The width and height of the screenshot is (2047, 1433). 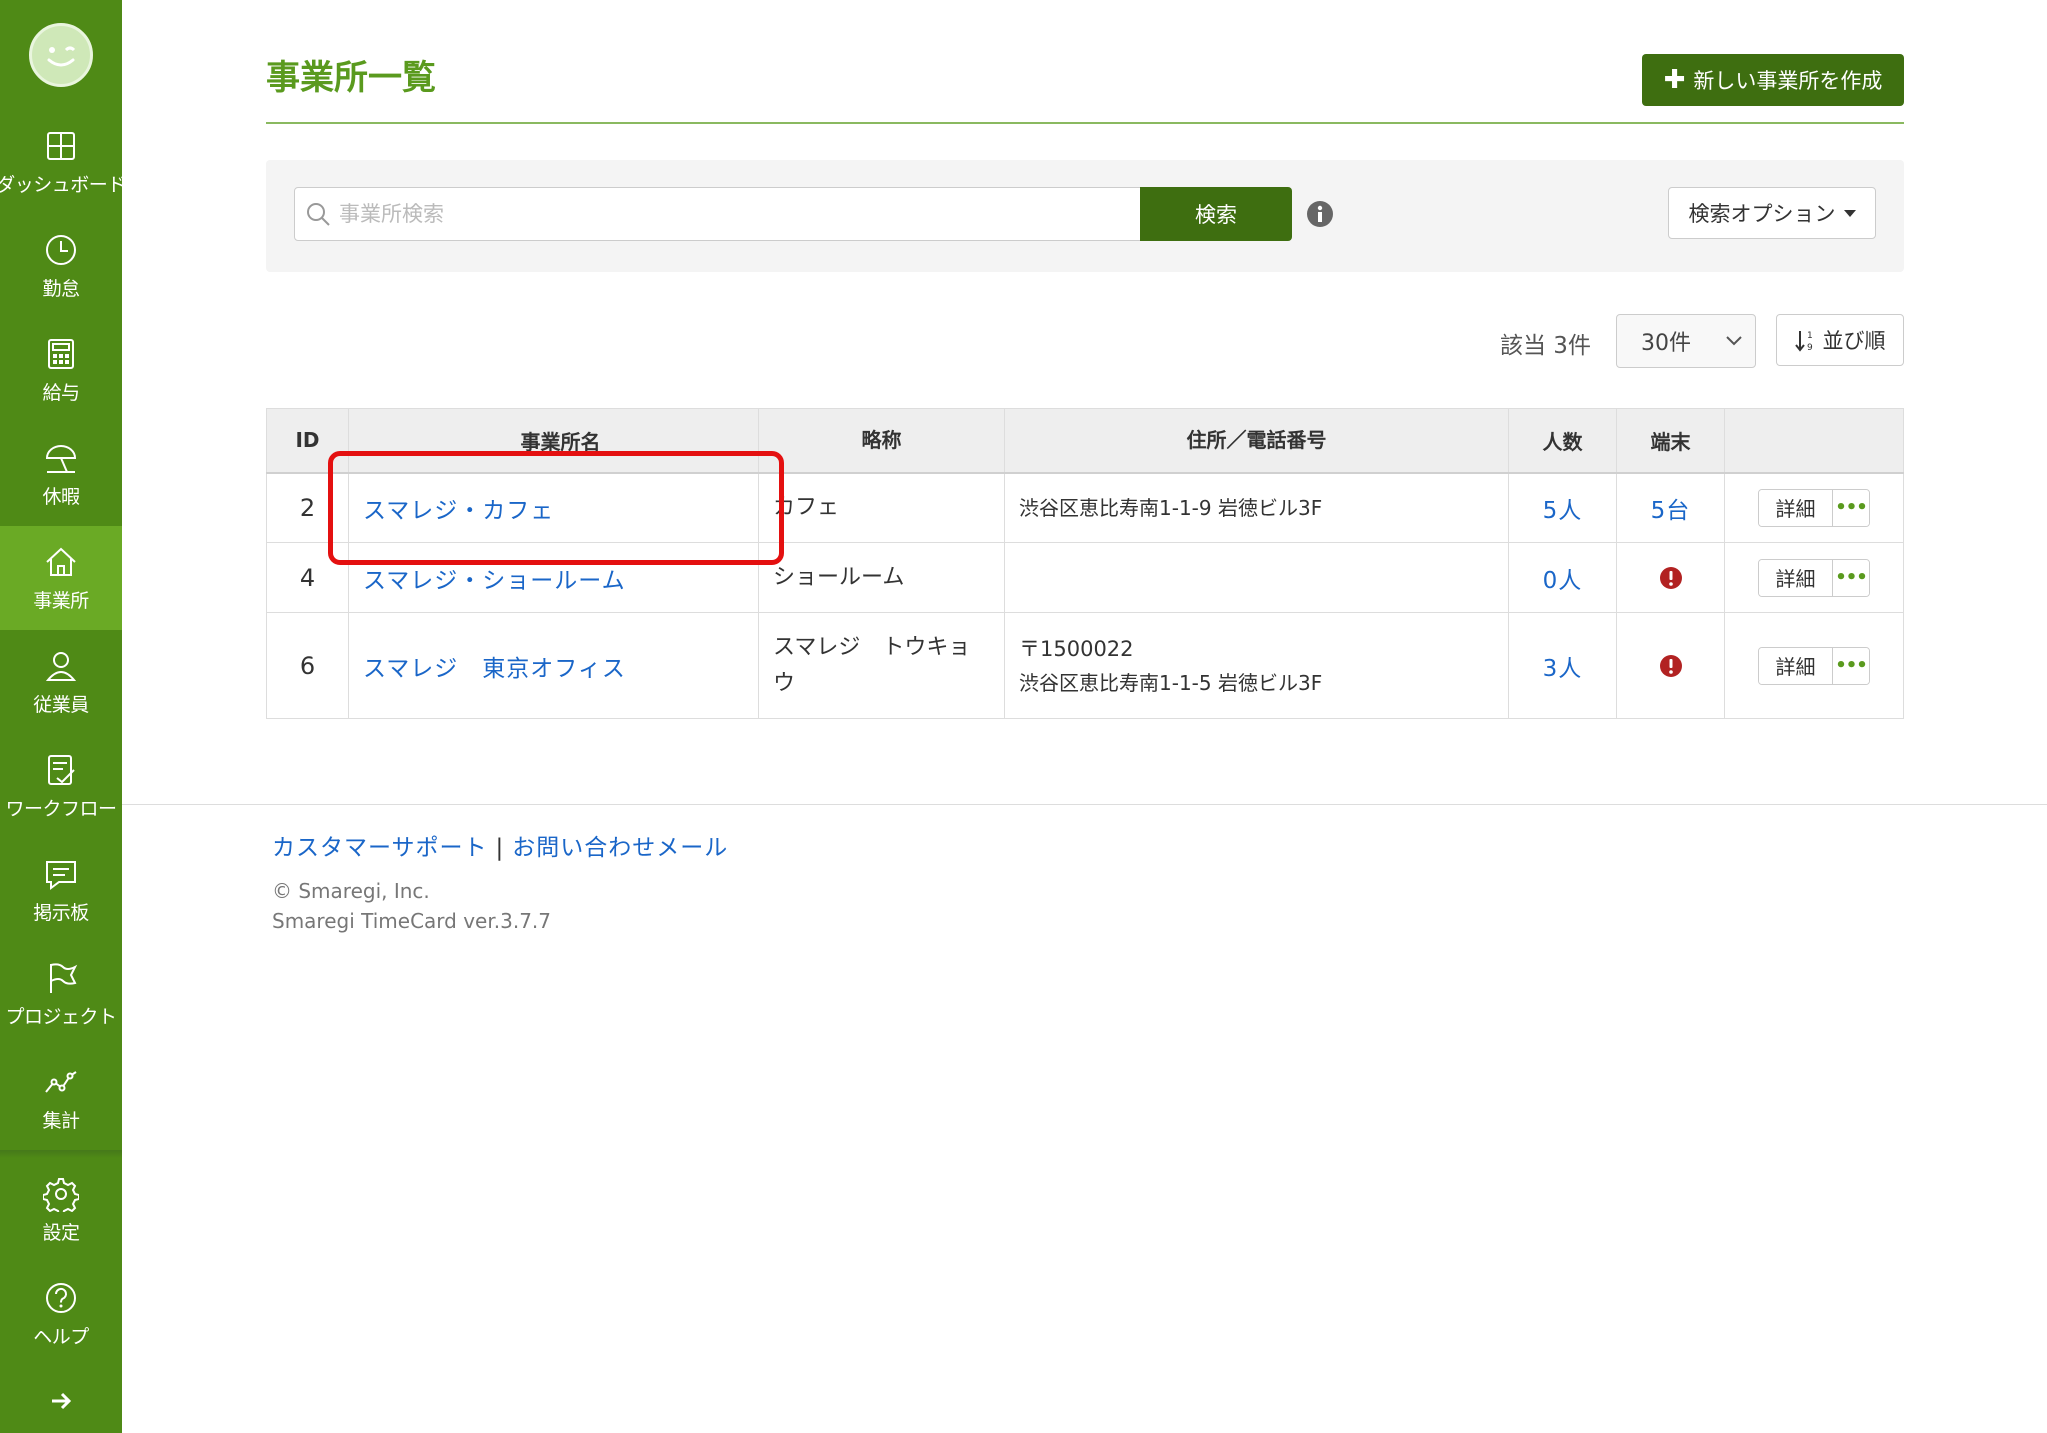 I want to click on per-page-value: 30件, so click(x=1666, y=343).